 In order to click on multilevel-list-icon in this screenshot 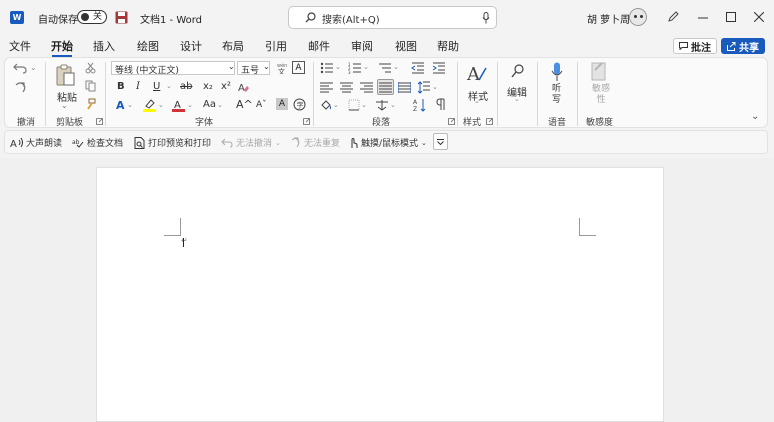, I will do `click(385, 68)`.